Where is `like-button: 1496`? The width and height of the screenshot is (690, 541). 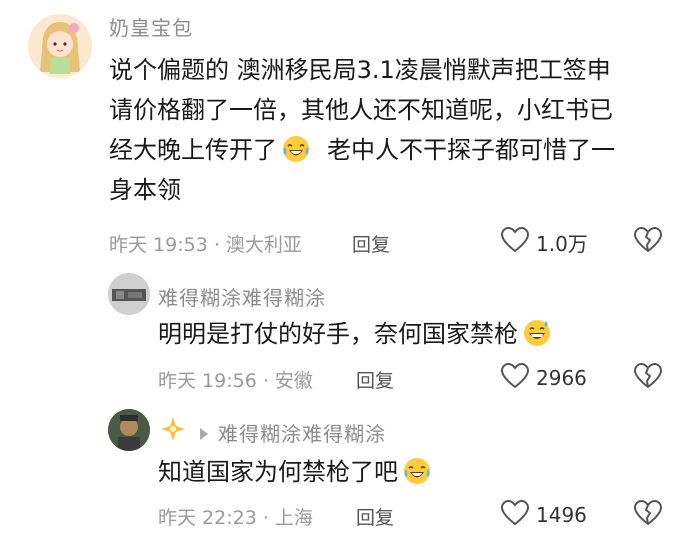
like-button: 1496 is located at coordinates (543, 515).